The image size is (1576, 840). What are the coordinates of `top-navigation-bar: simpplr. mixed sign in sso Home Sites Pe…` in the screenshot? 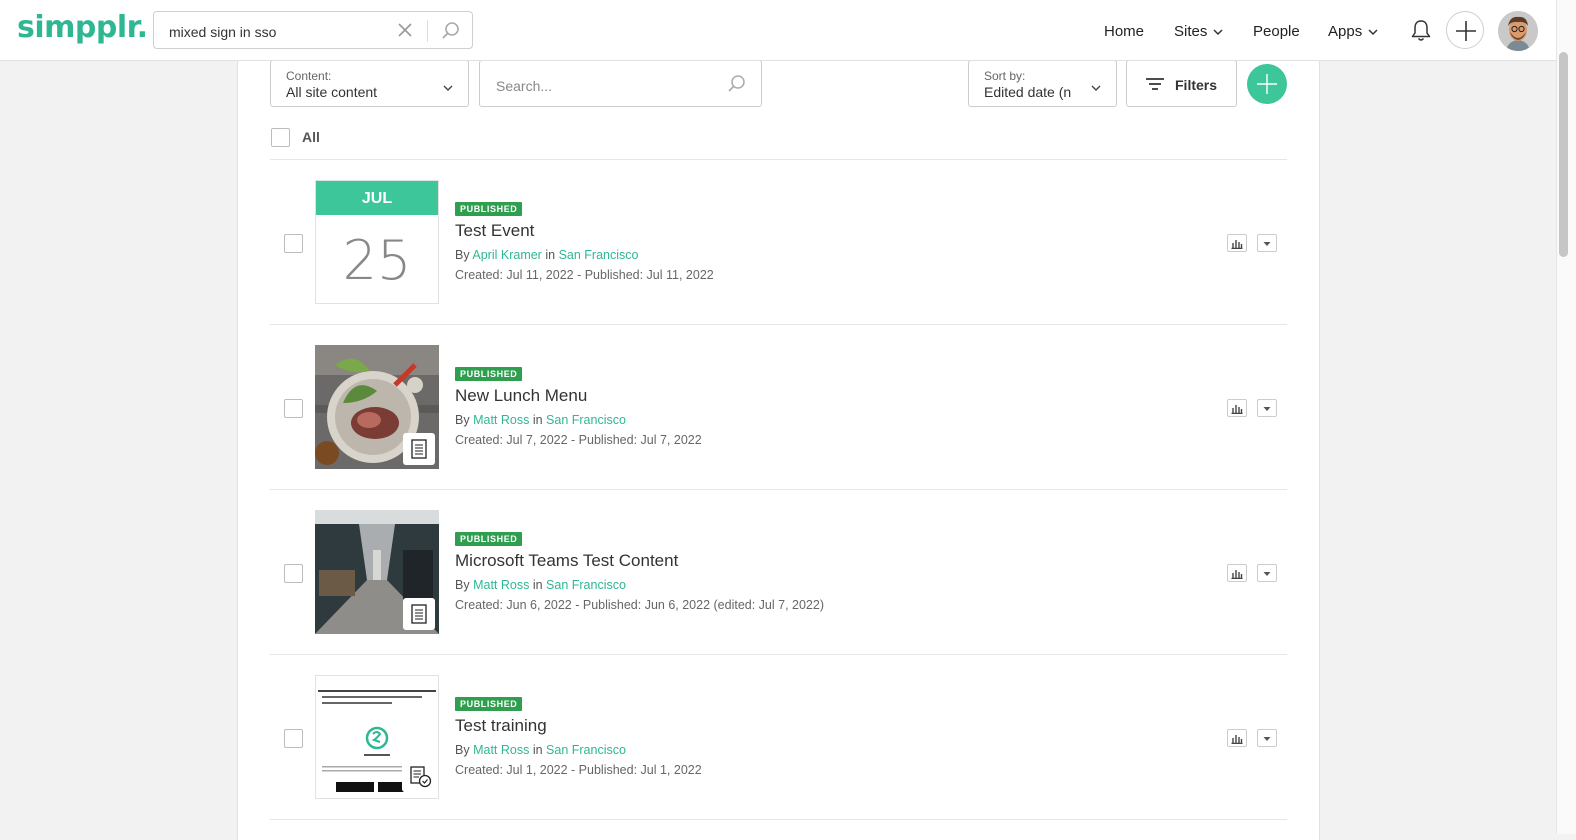 It's located at (778, 30).